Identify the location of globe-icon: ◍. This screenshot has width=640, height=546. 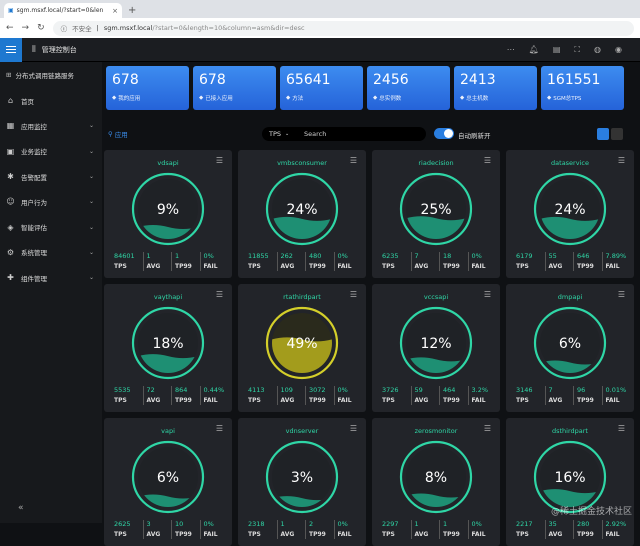
(597, 50).